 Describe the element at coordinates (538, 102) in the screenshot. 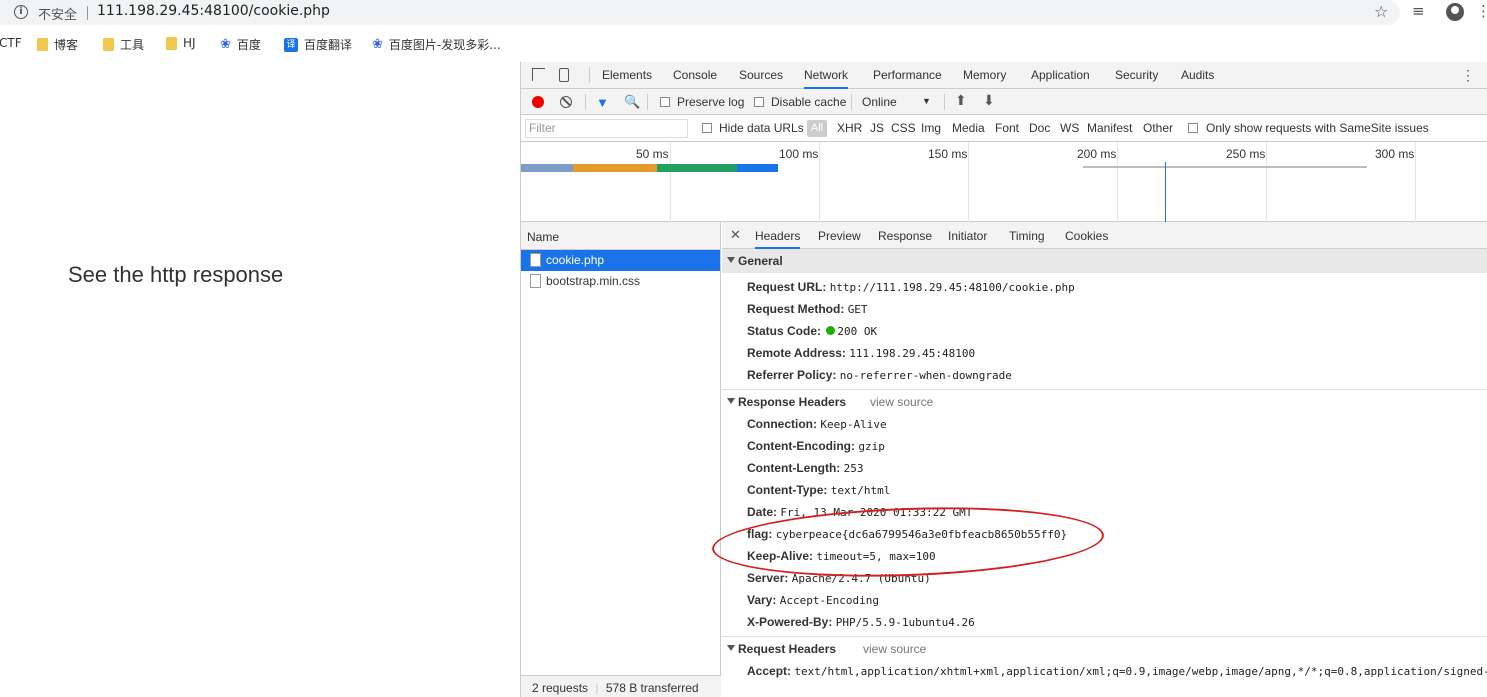

I see `record-icon` at that location.